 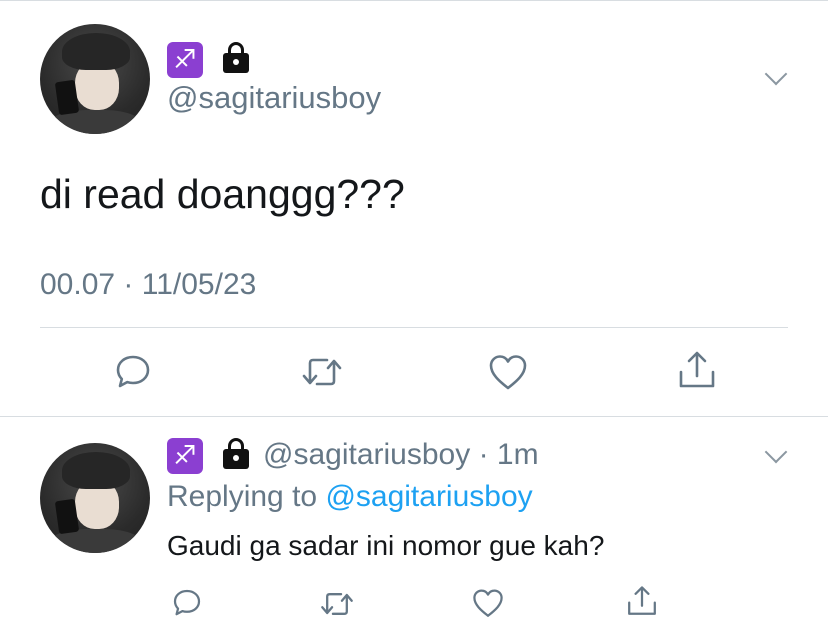 I want to click on top-divider, so click(x=414, y=0).